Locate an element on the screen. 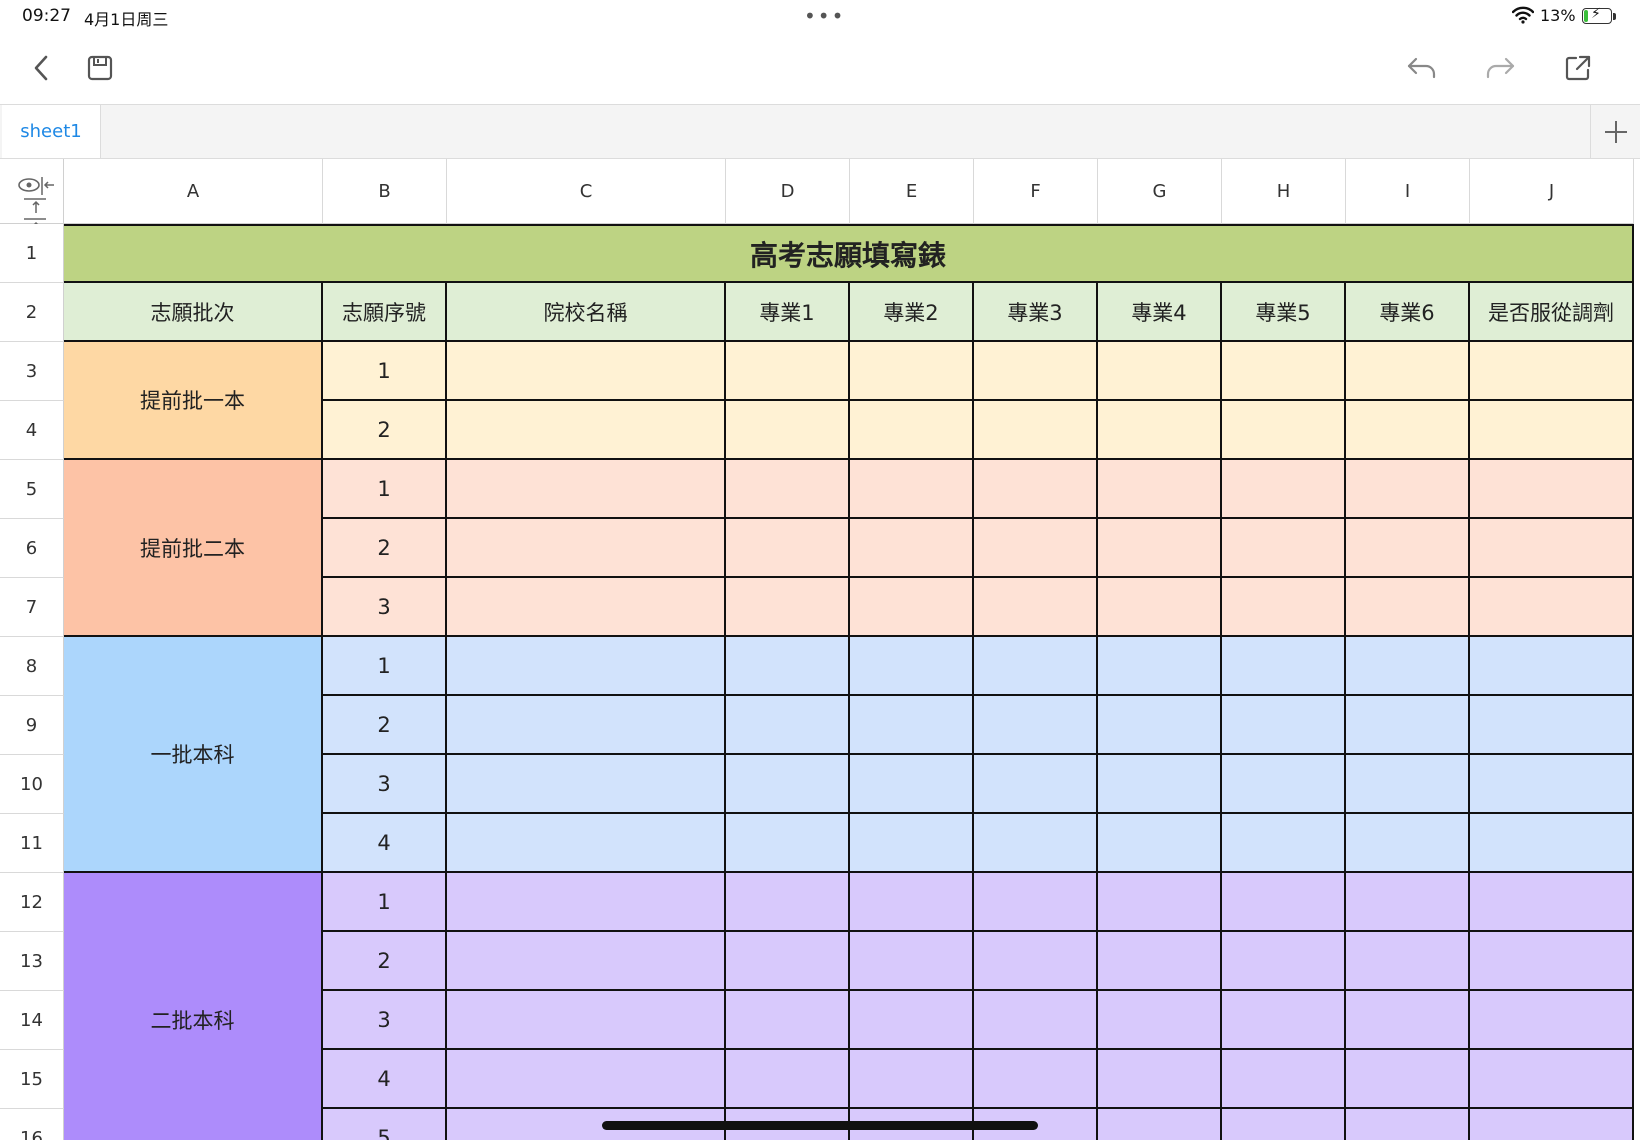 This screenshot has width=1640, height=1140. header-cell: 專業6 is located at coordinates (1408, 312).